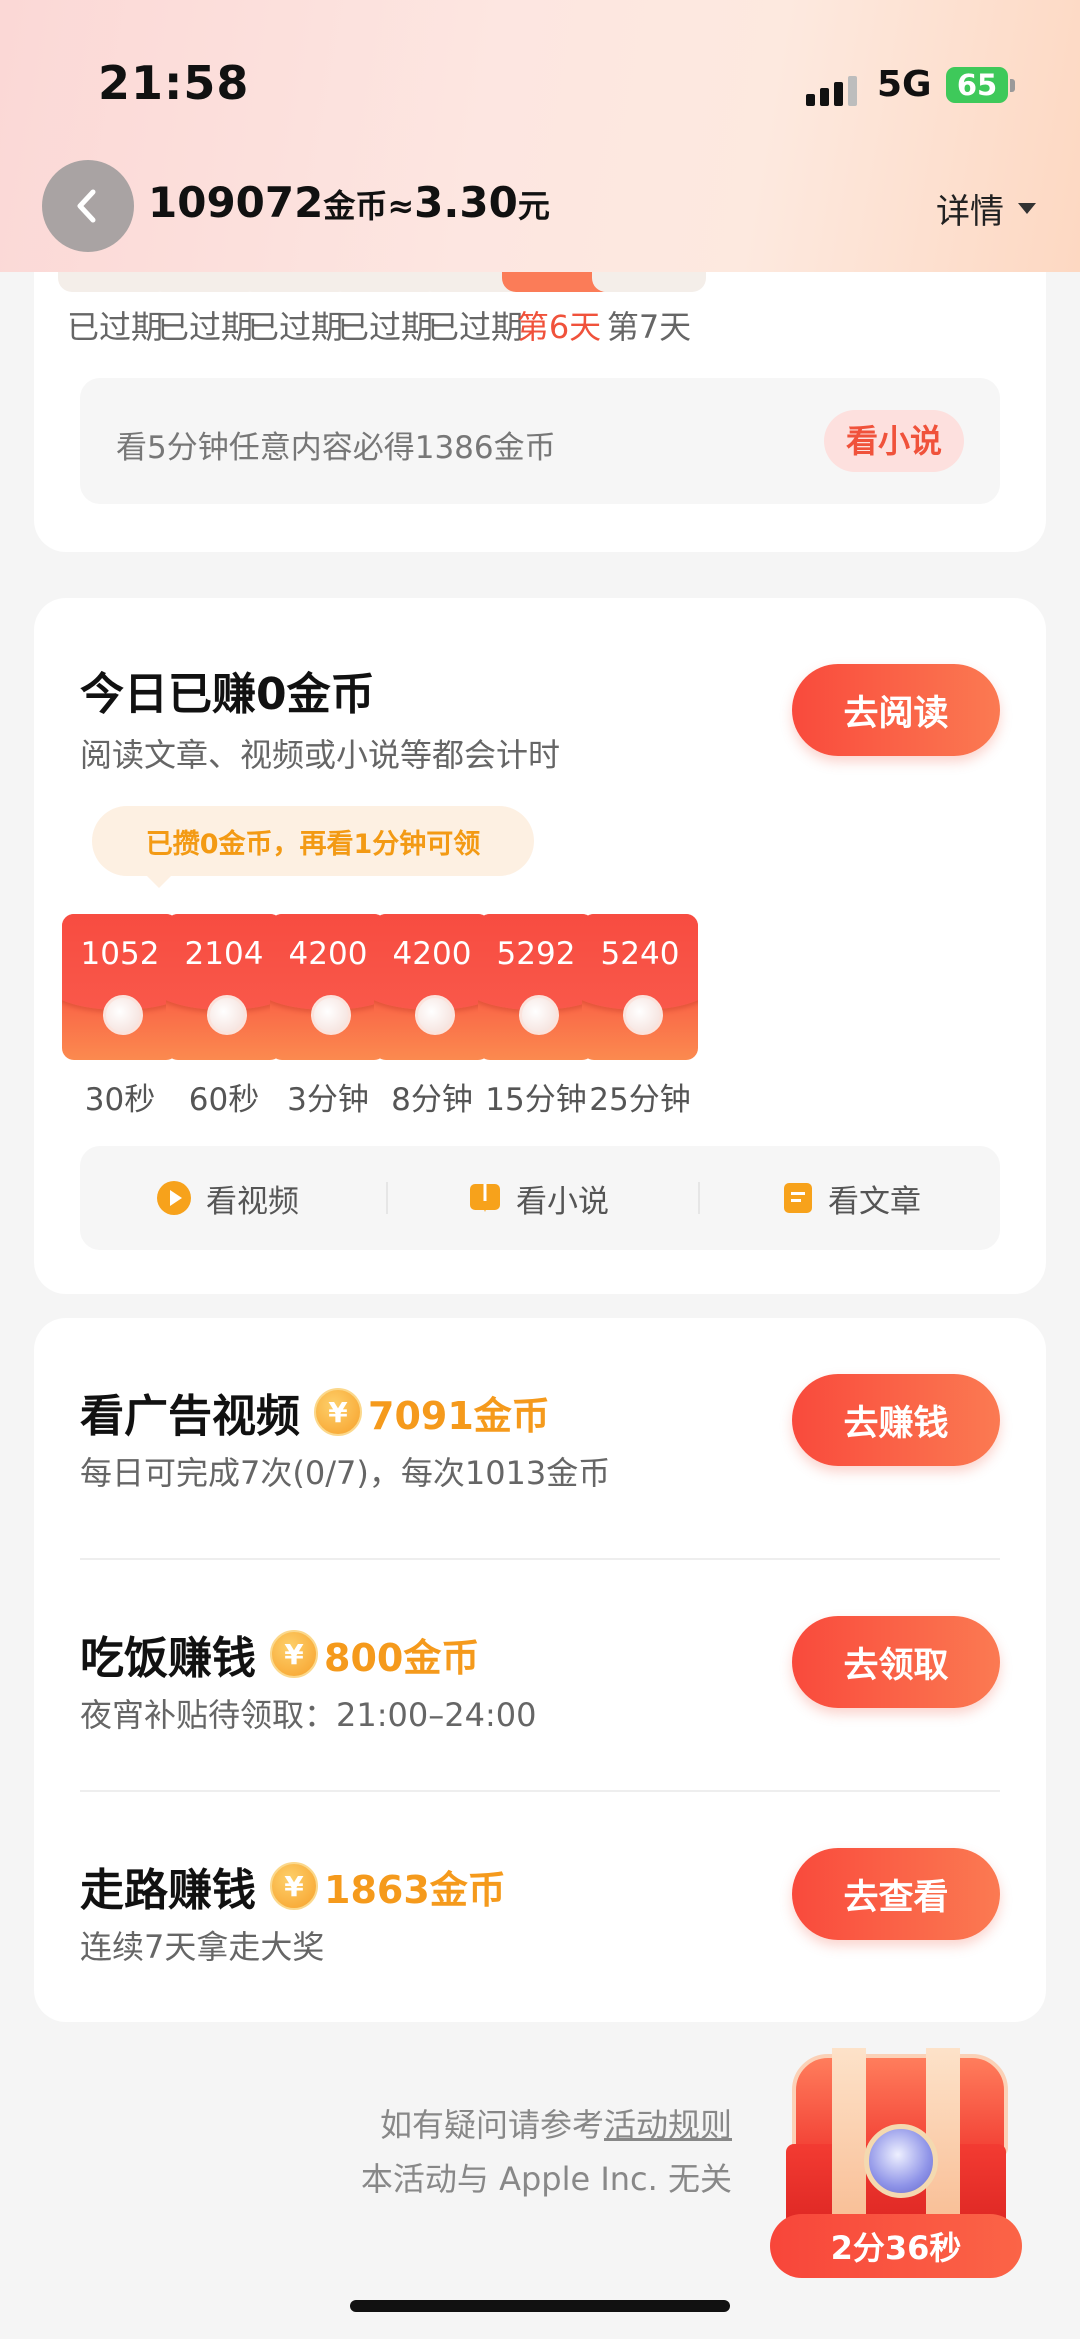  What do you see at coordinates (459, 1415) in the screenshot?
I see `task-reward: 7091金币` at bounding box center [459, 1415].